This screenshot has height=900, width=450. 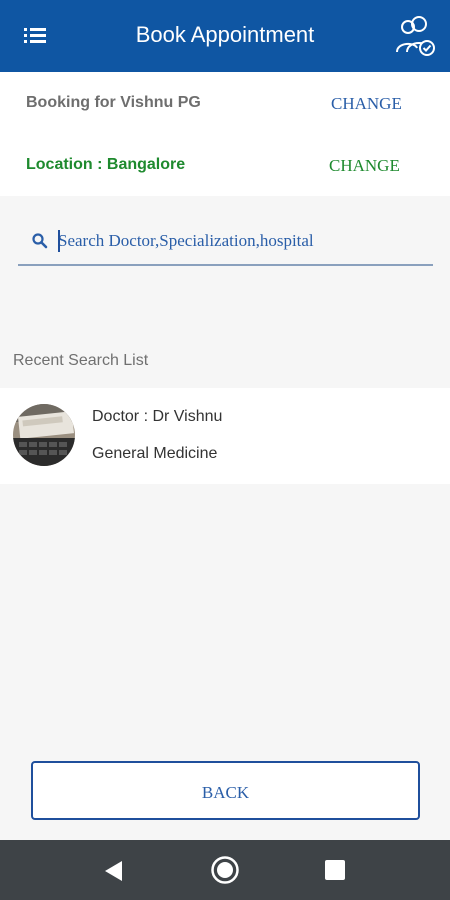 I want to click on doctor-photo-avatar, so click(x=44, y=435).